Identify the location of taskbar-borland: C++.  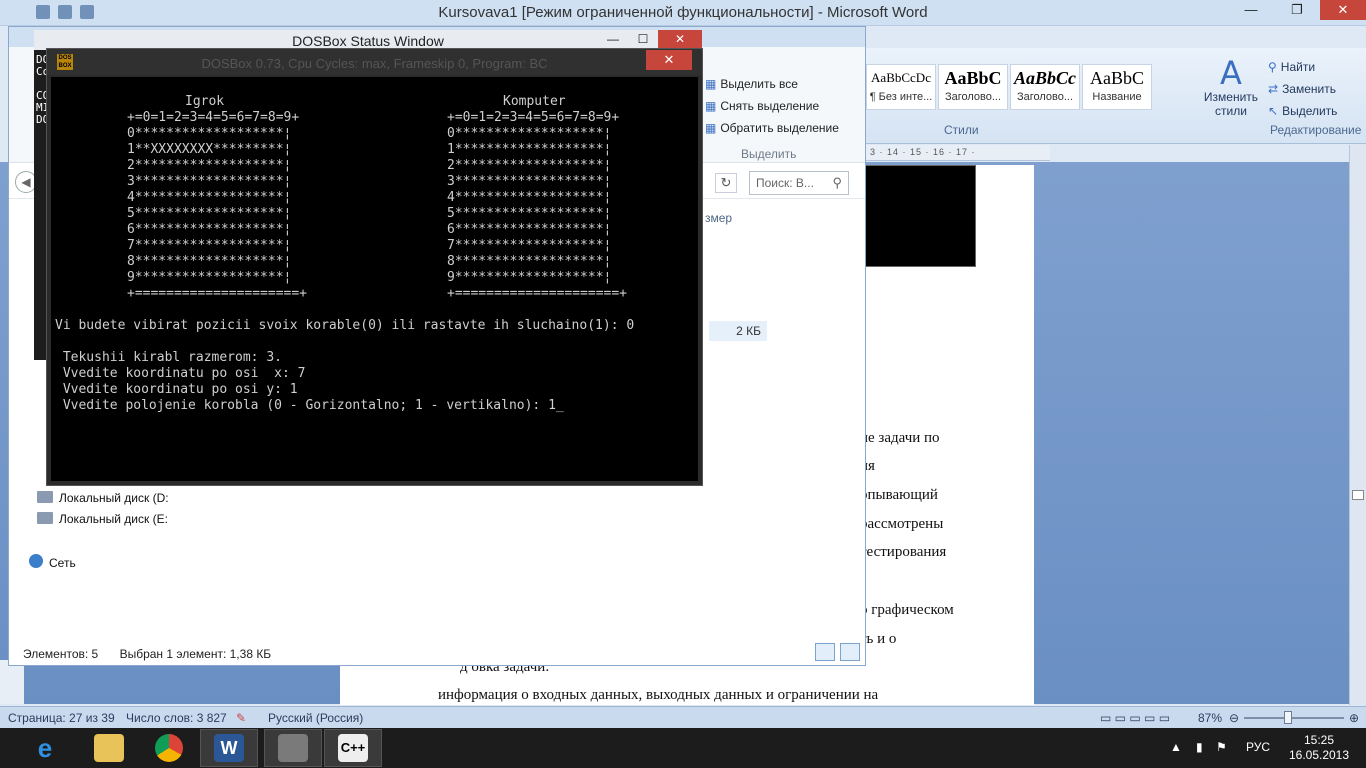
(353, 748).